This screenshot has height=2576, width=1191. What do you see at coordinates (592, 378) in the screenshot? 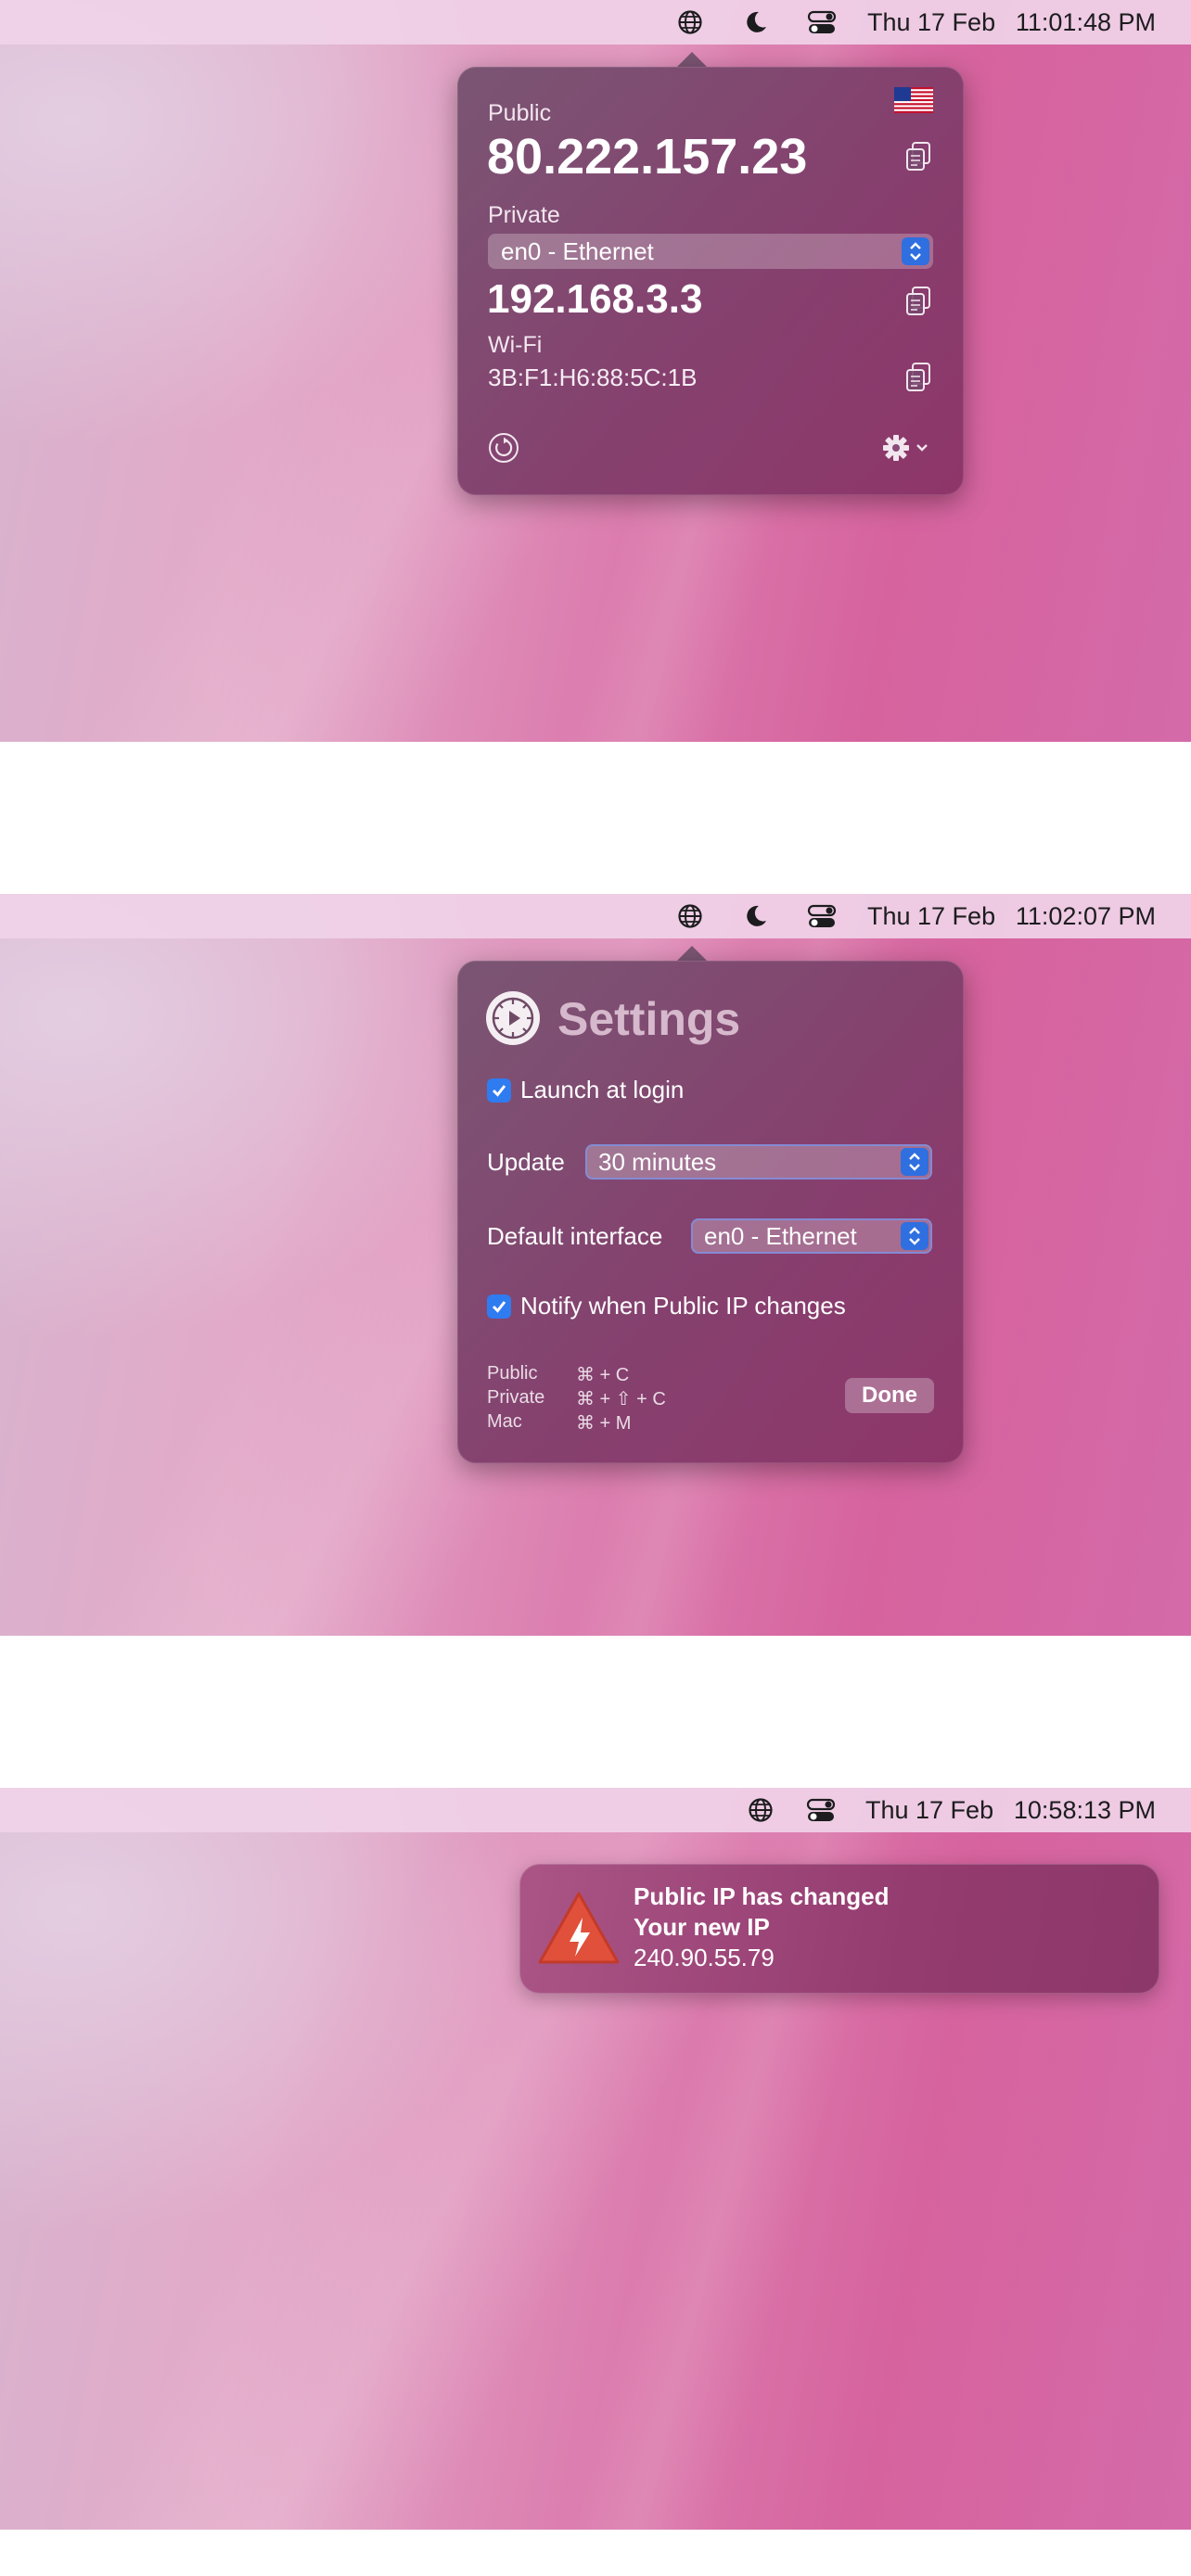
I see `mac-address-value: 3B:F1:H6:88:5C:1B` at bounding box center [592, 378].